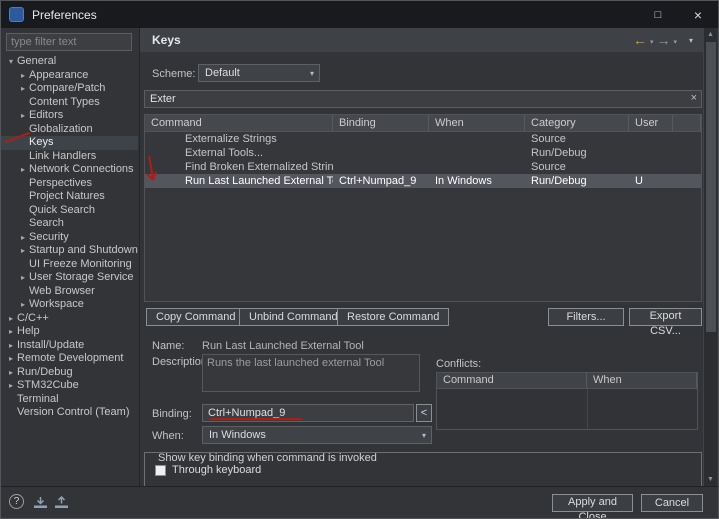 The image size is (719, 519). I want to click on sidebar-item-quick-search: Quick Search, so click(69, 211).